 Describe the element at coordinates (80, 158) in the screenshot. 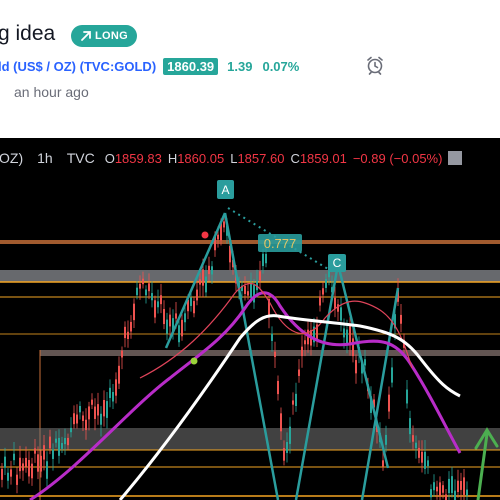

I see `chart-exchange: TVC` at that location.